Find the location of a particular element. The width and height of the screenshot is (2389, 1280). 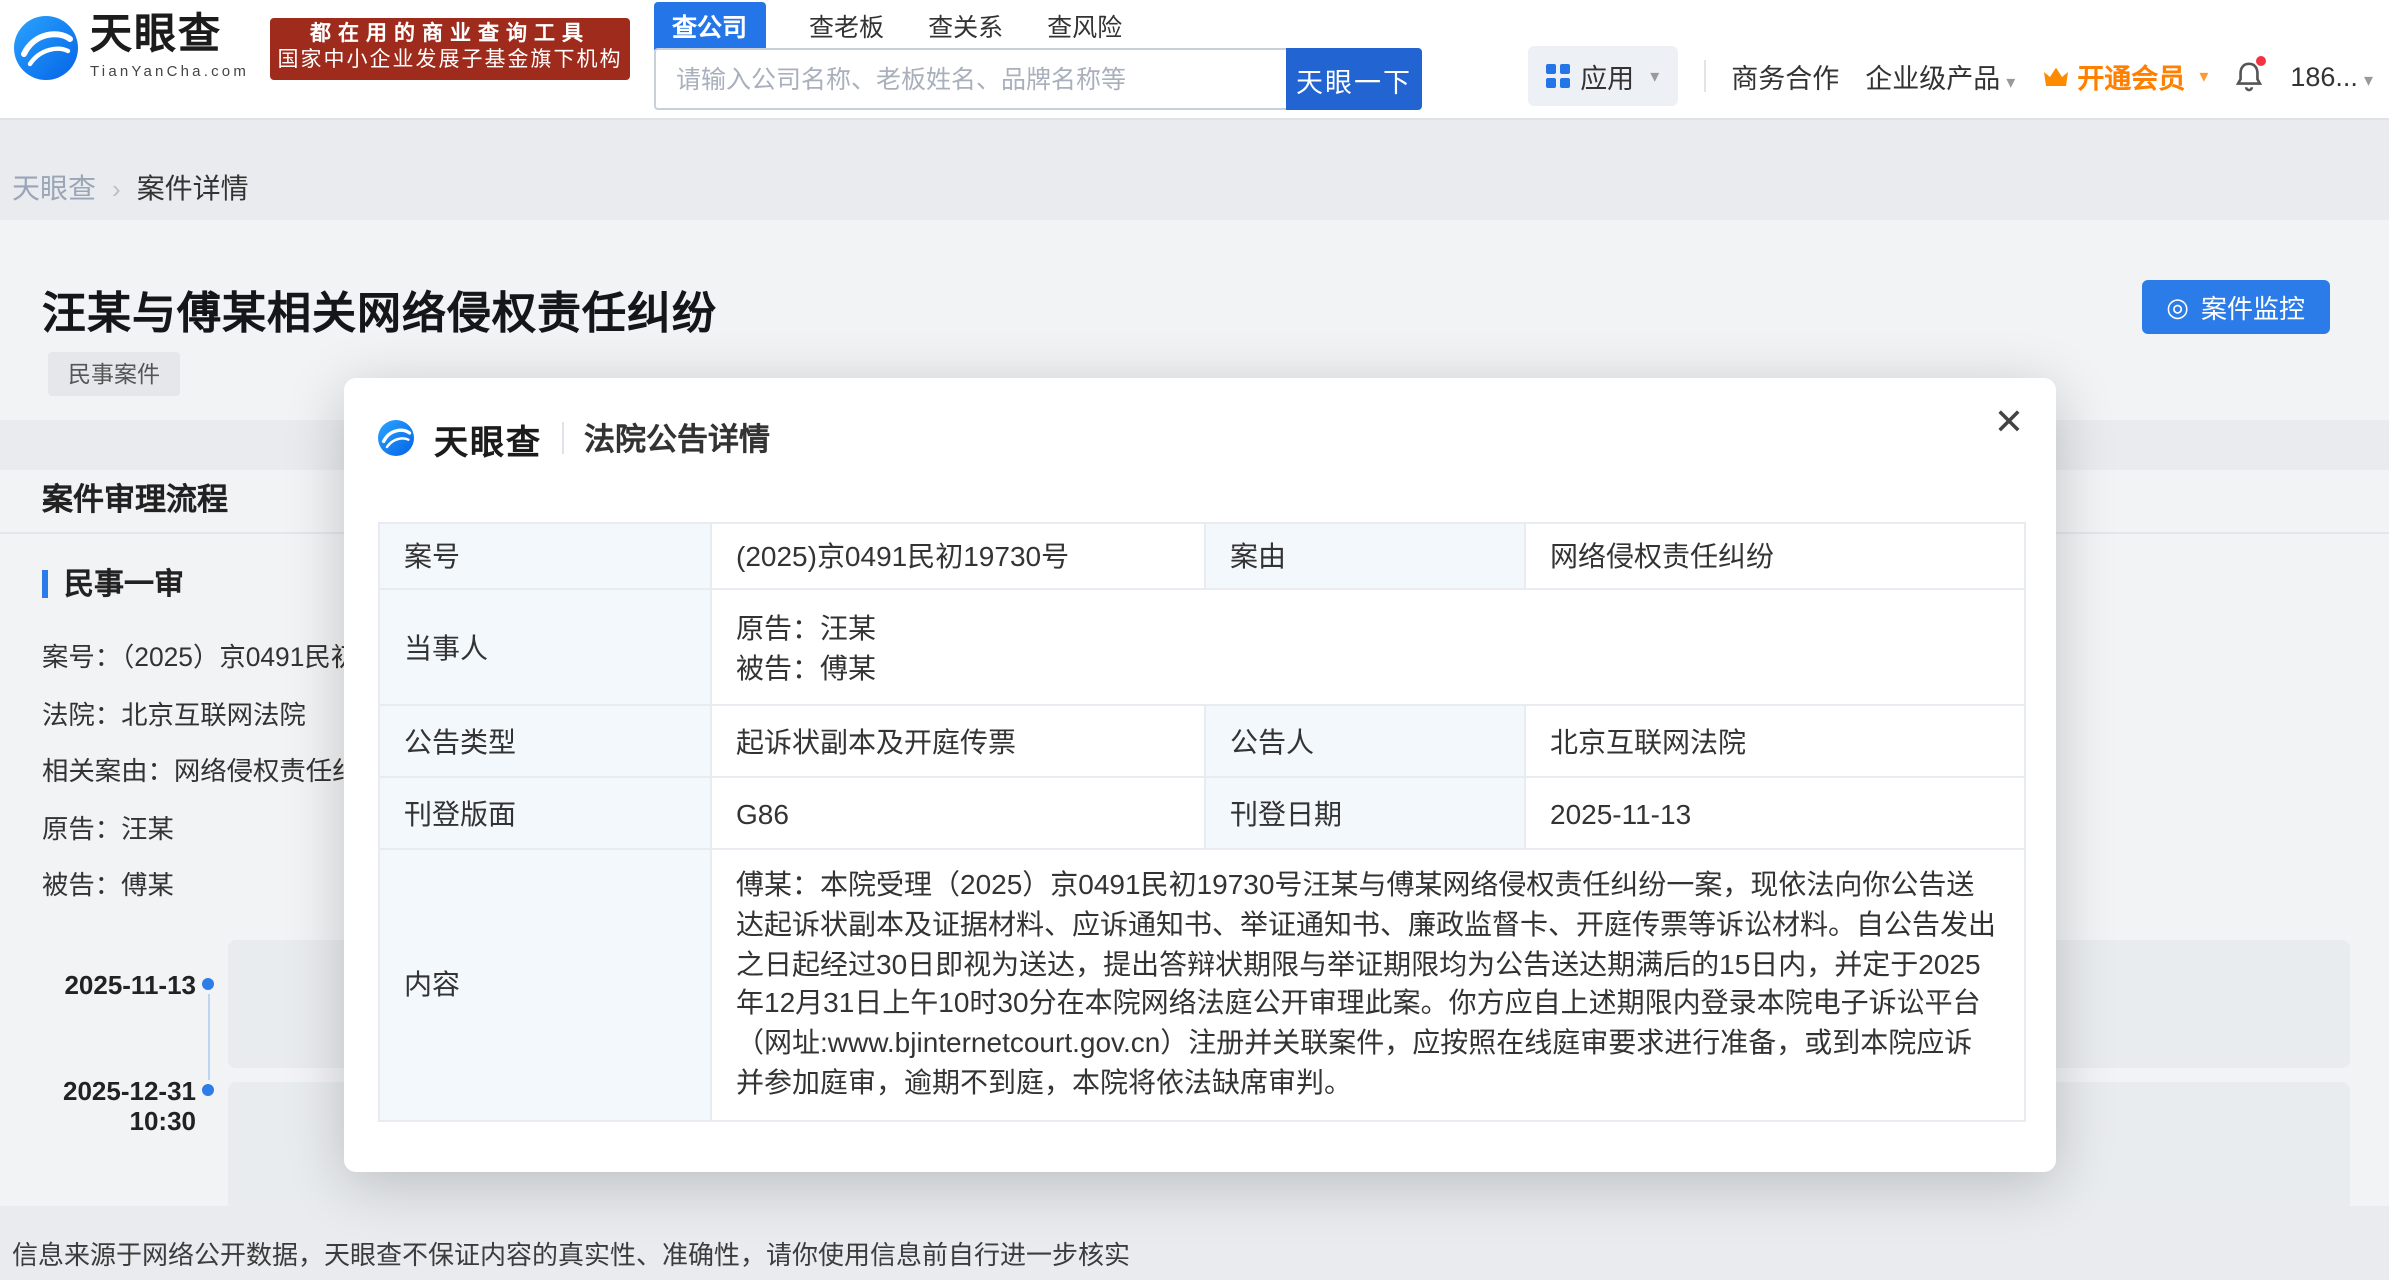

logo: 天眼查 TianYanCha.com is located at coordinates (132, 46).